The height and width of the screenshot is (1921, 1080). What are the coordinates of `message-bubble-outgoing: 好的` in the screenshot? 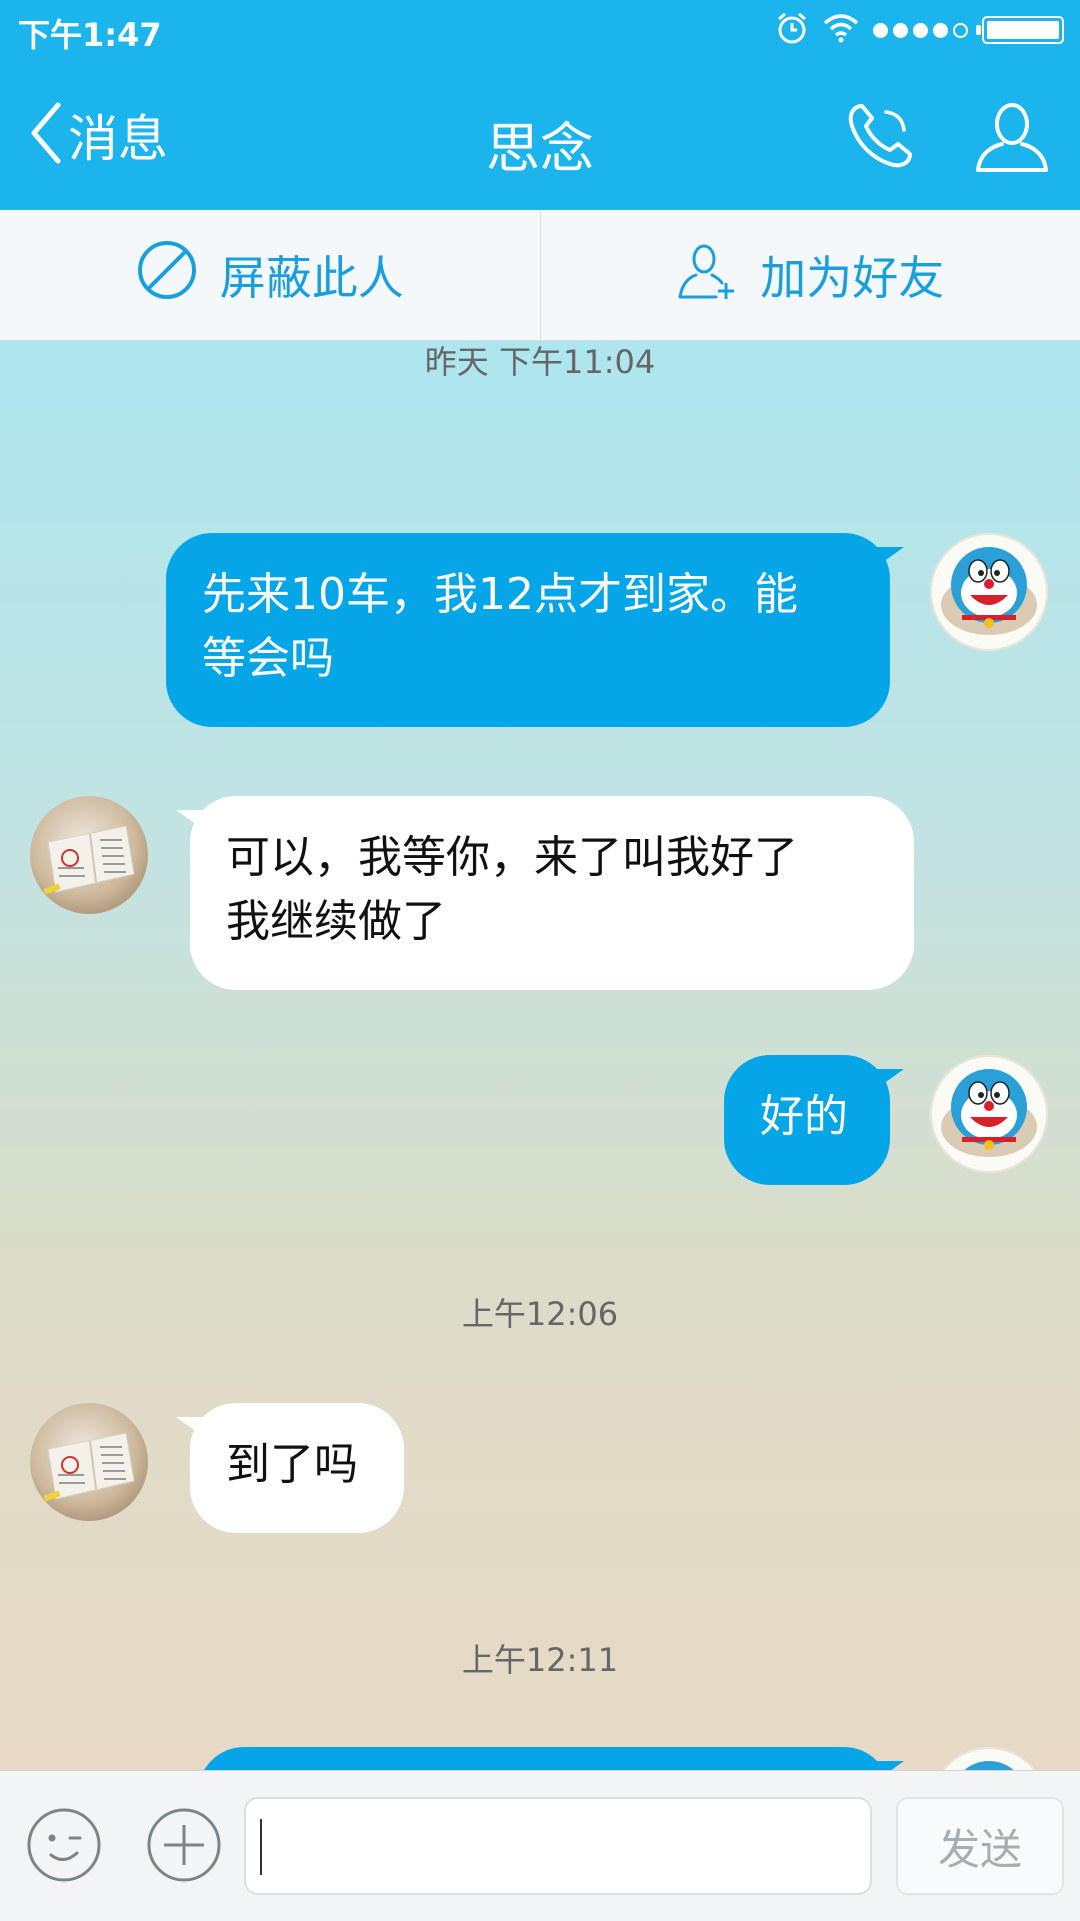 It's located at (807, 1120).